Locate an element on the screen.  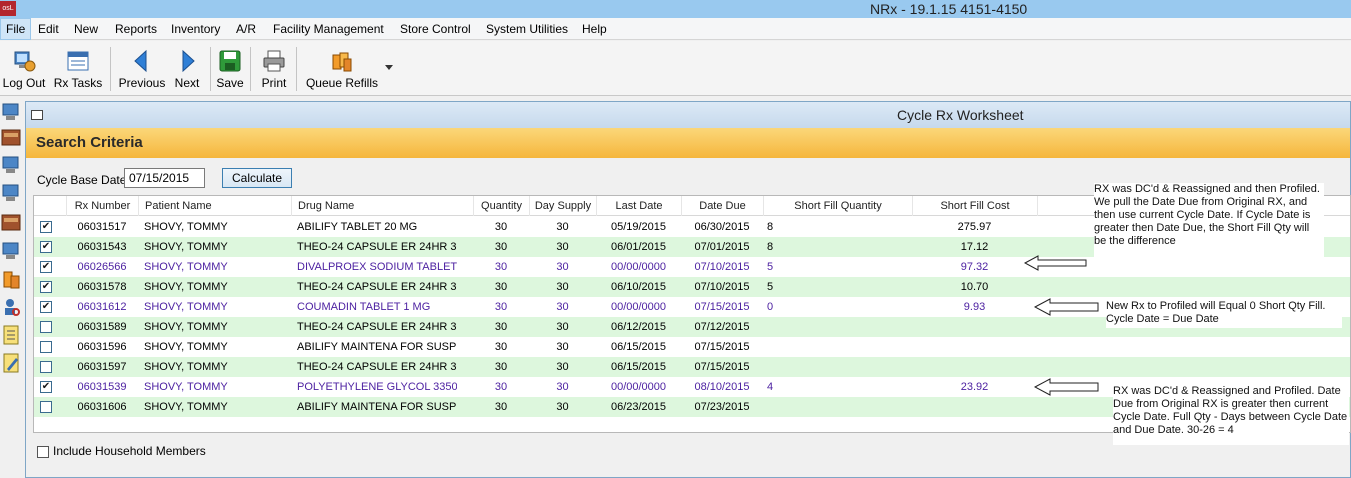
queue-refills-button: Queue Refills is located at coordinates (342, 69).